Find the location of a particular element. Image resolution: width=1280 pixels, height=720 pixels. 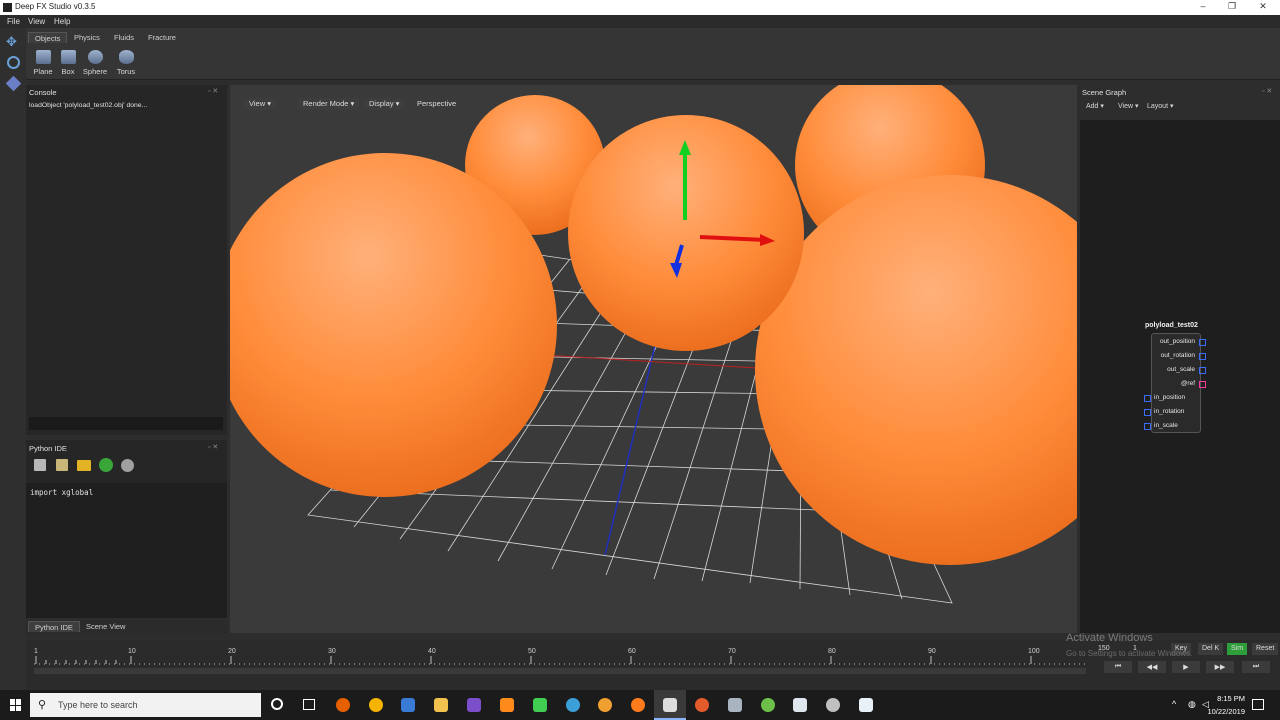

cycle-app-icon is located at coordinates (573, 705).